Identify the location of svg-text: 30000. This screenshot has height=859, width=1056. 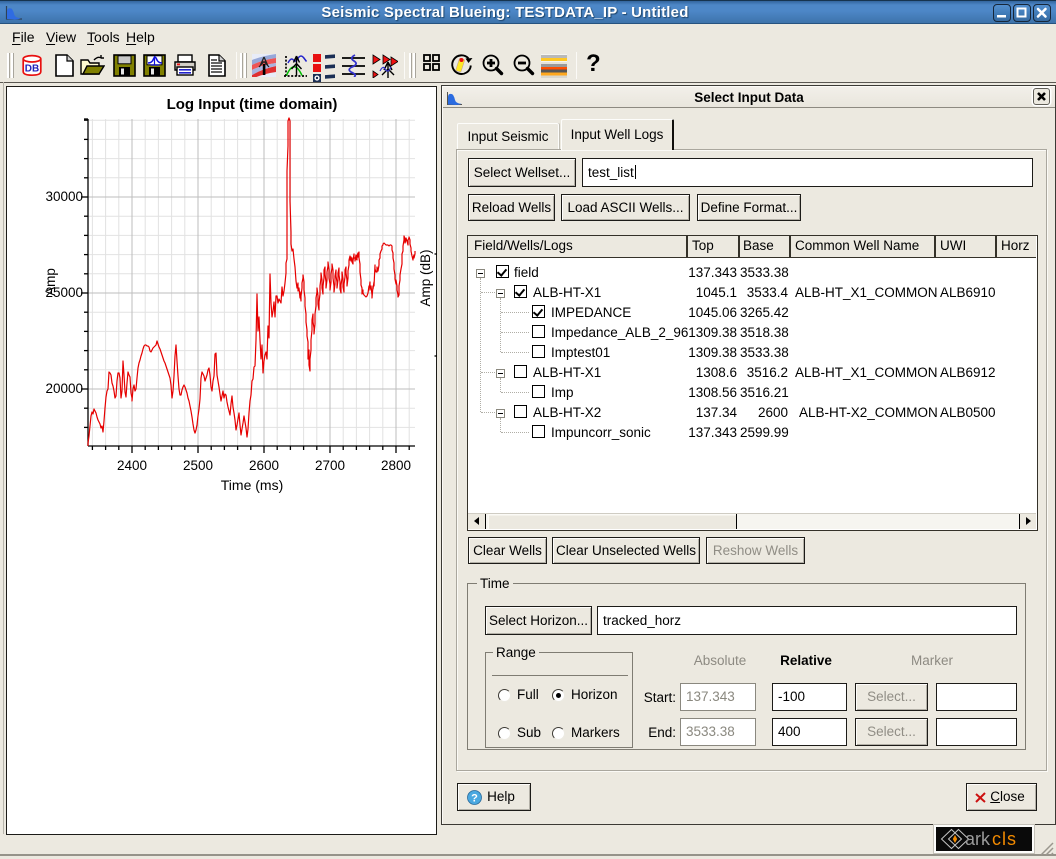
(64, 196).